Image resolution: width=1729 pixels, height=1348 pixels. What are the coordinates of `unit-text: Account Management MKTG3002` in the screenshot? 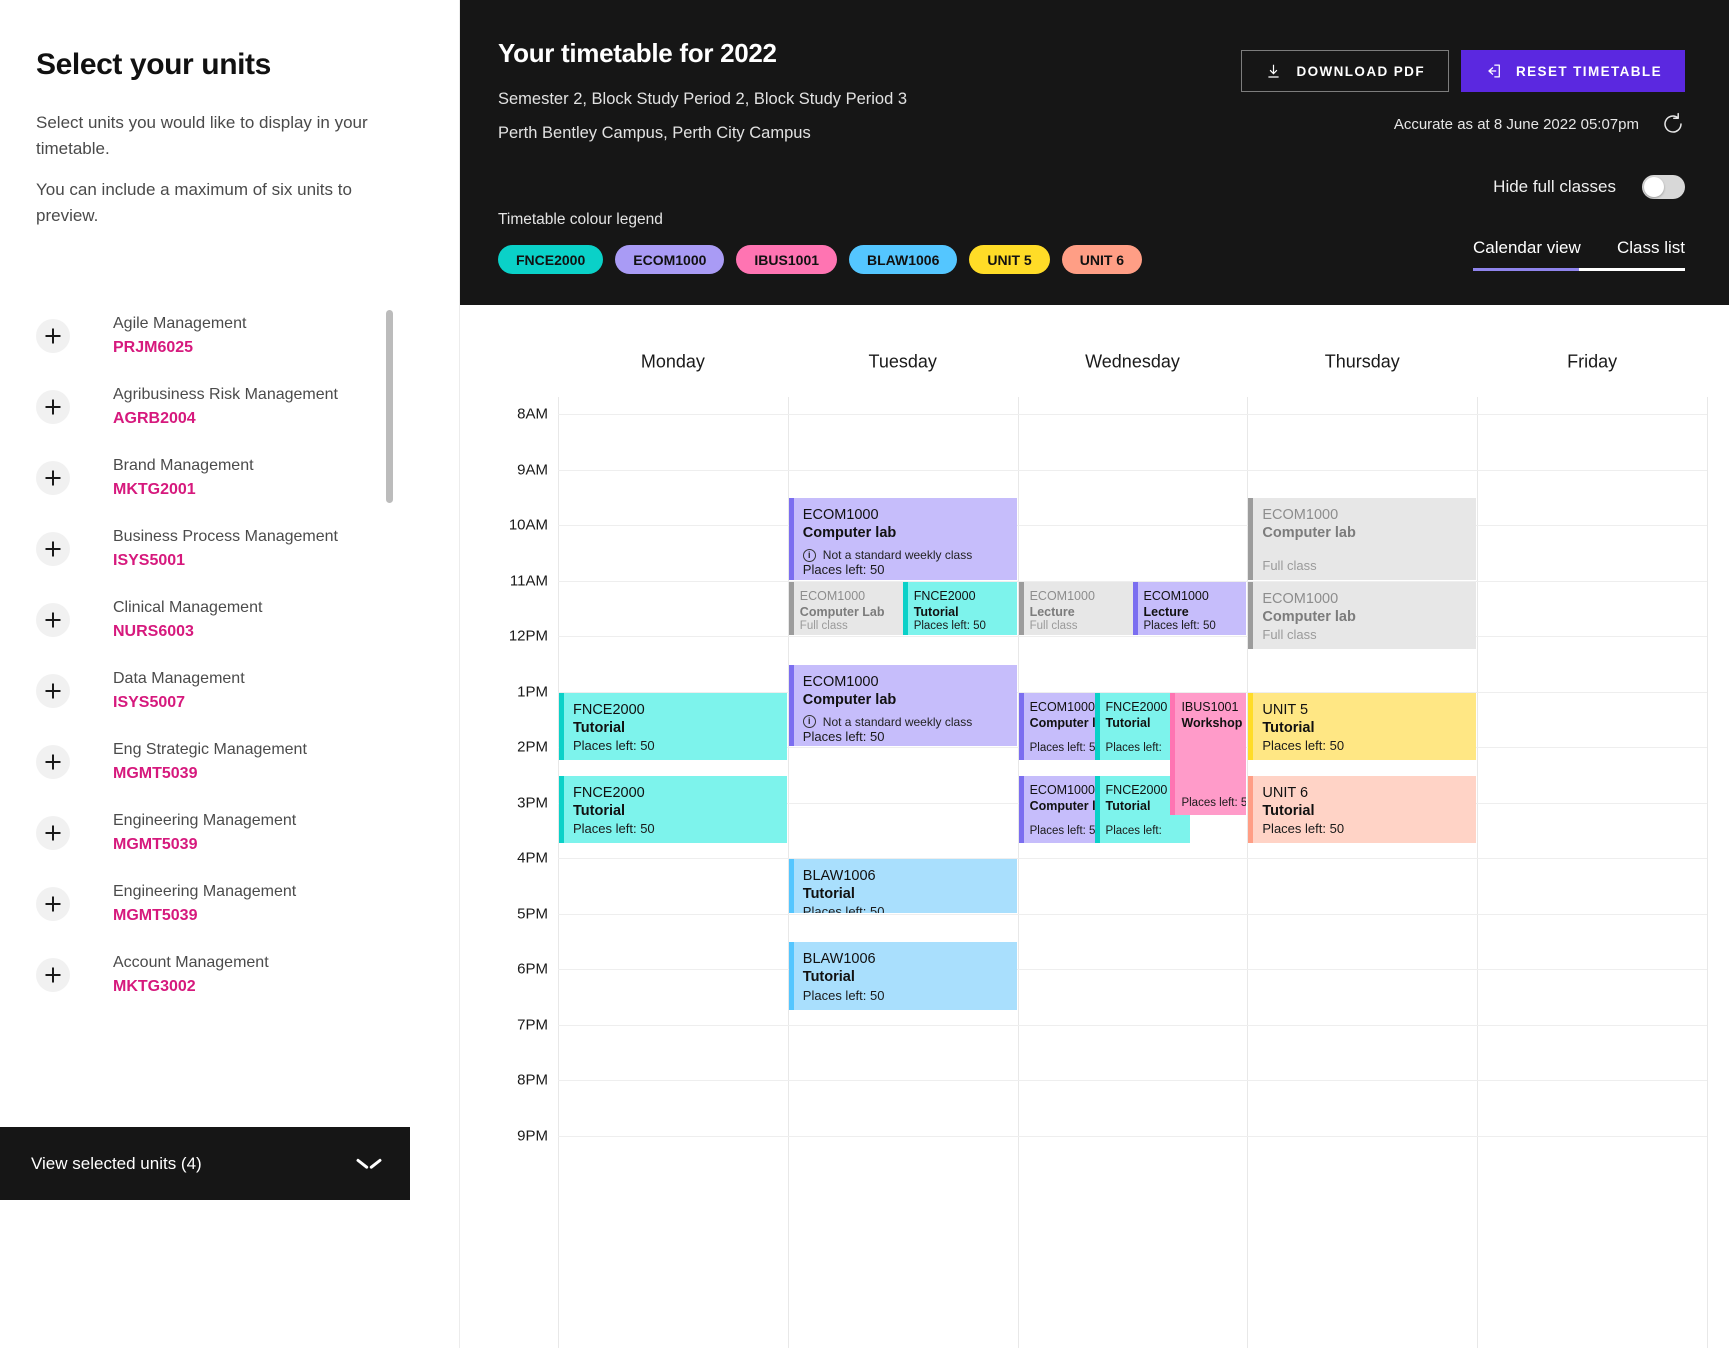 It's located at (191, 974).